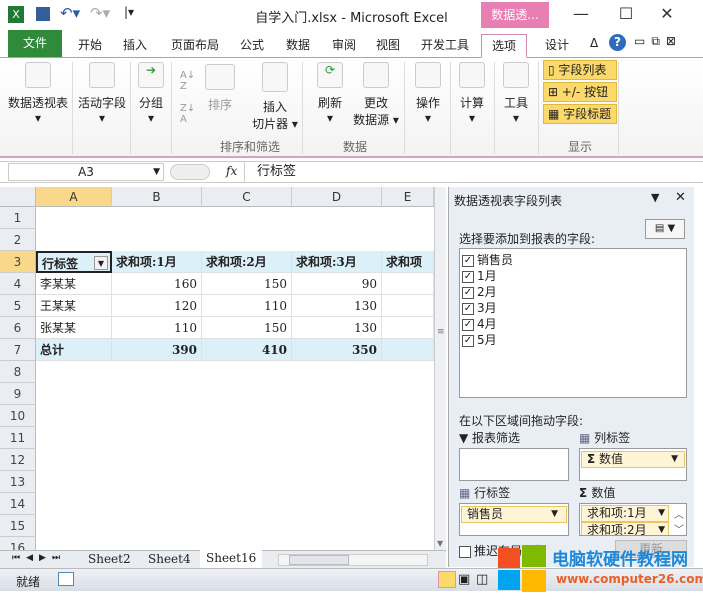 This screenshot has height=599, width=703. What do you see at coordinates (376, 95) in the screenshot?
I see `change-data-source-button: 更改 数据源 ▾` at bounding box center [376, 95].